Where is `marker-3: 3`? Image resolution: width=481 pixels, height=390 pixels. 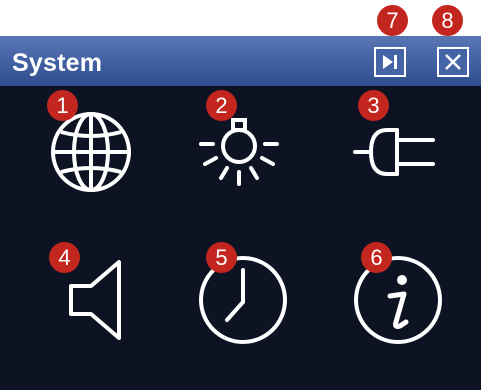 marker-3: 3 is located at coordinates (373, 105).